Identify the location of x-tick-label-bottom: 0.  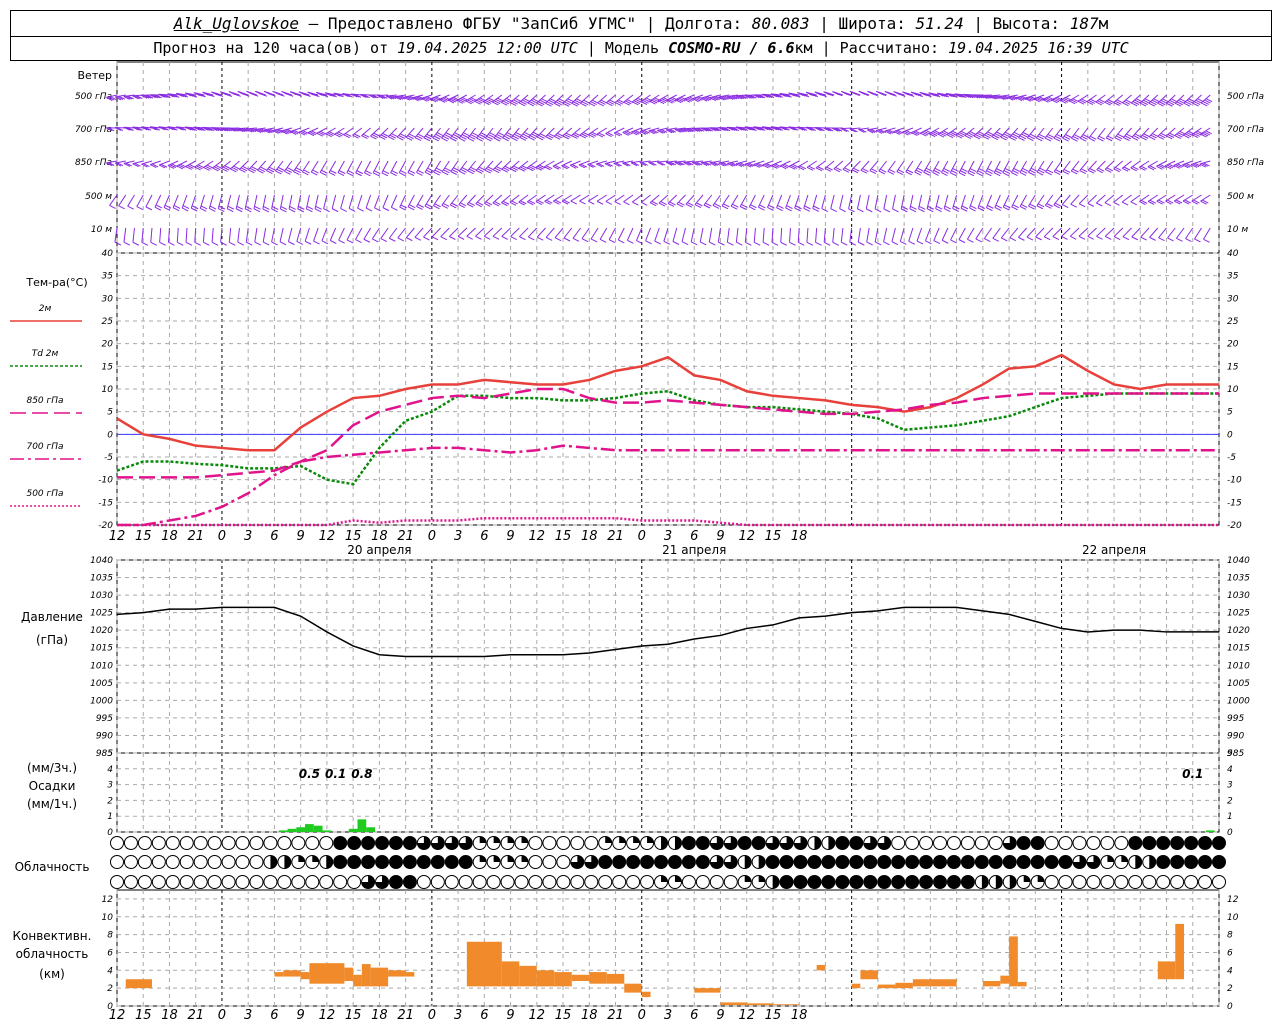
(642, 1015).